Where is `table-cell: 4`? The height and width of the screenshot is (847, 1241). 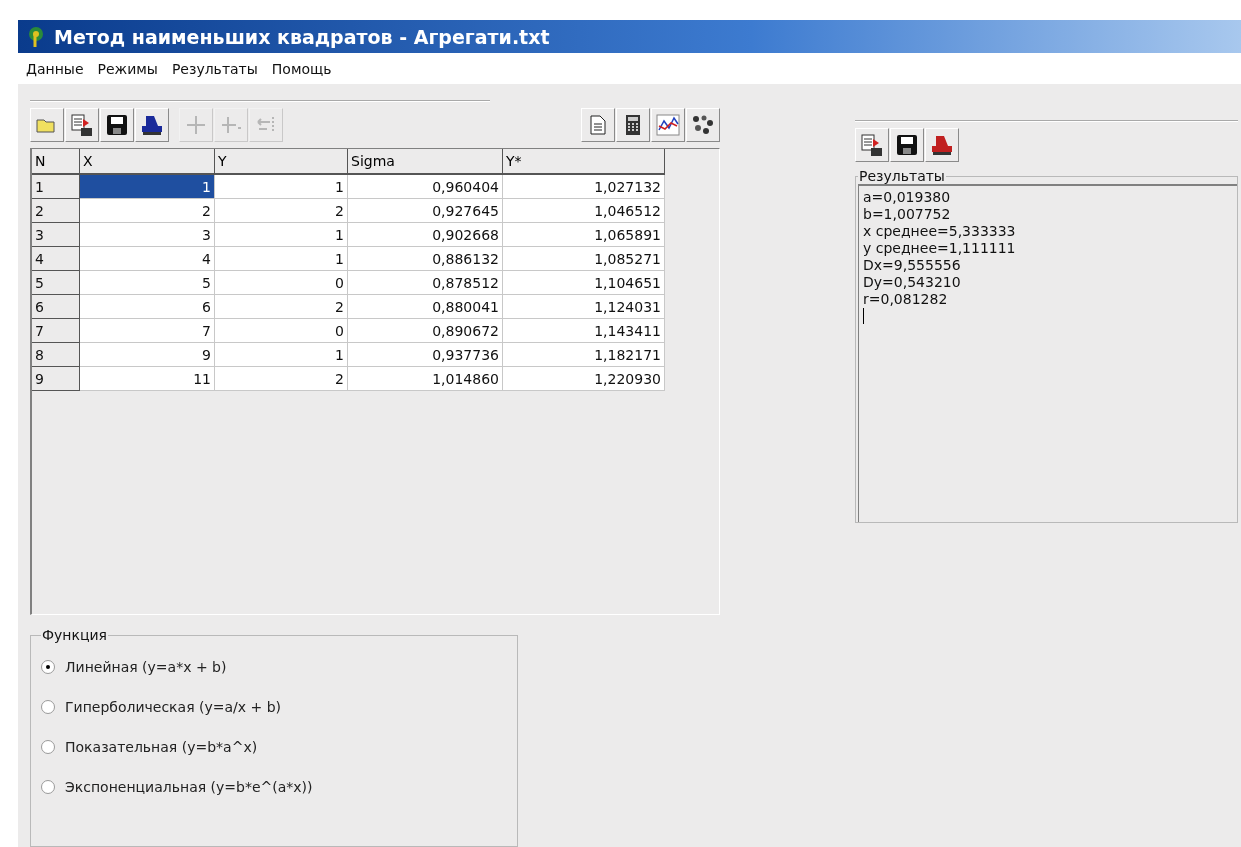
table-cell: 4 is located at coordinates (147, 259).